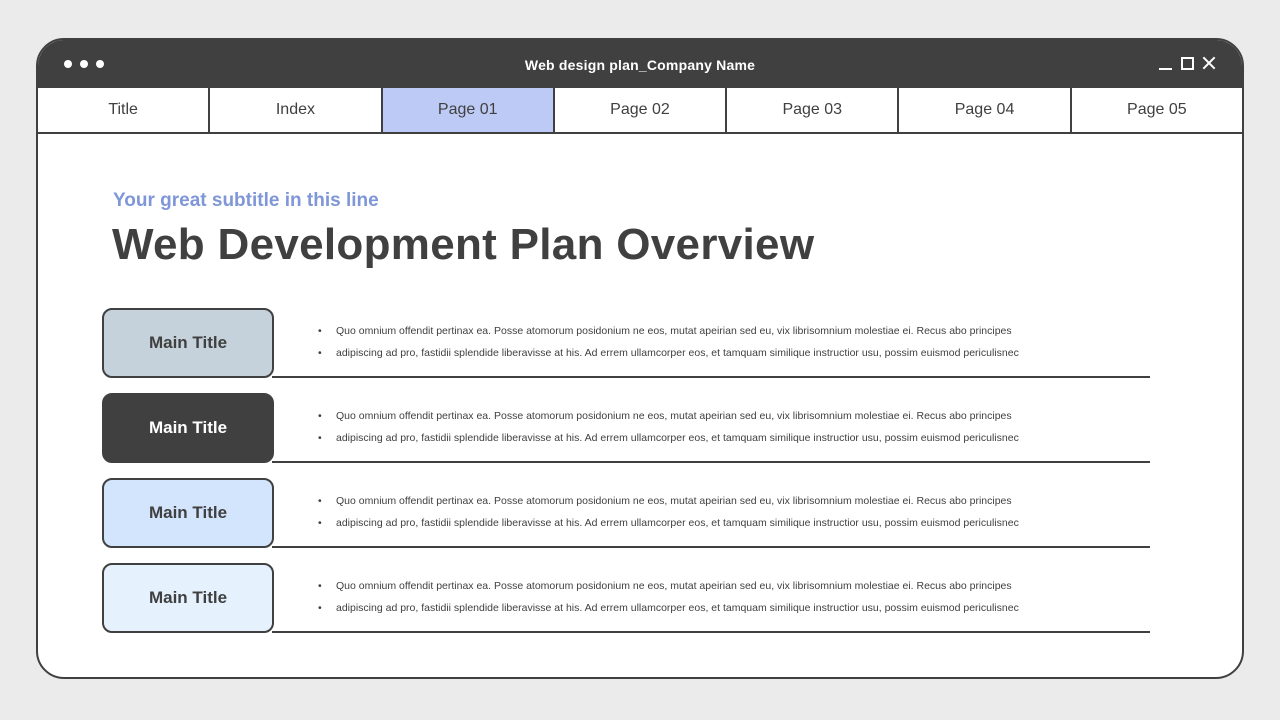 Image resolution: width=1280 pixels, height=720 pixels. I want to click on tab-page-02: Page 02, so click(641, 110).